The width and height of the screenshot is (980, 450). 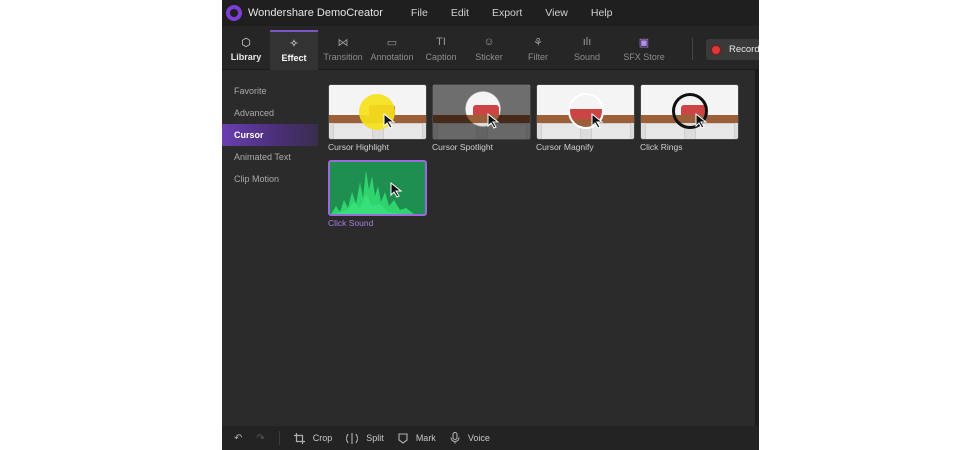 What do you see at coordinates (419, 13) in the screenshot?
I see `menu-file: File` at bounding box center [419, 13].